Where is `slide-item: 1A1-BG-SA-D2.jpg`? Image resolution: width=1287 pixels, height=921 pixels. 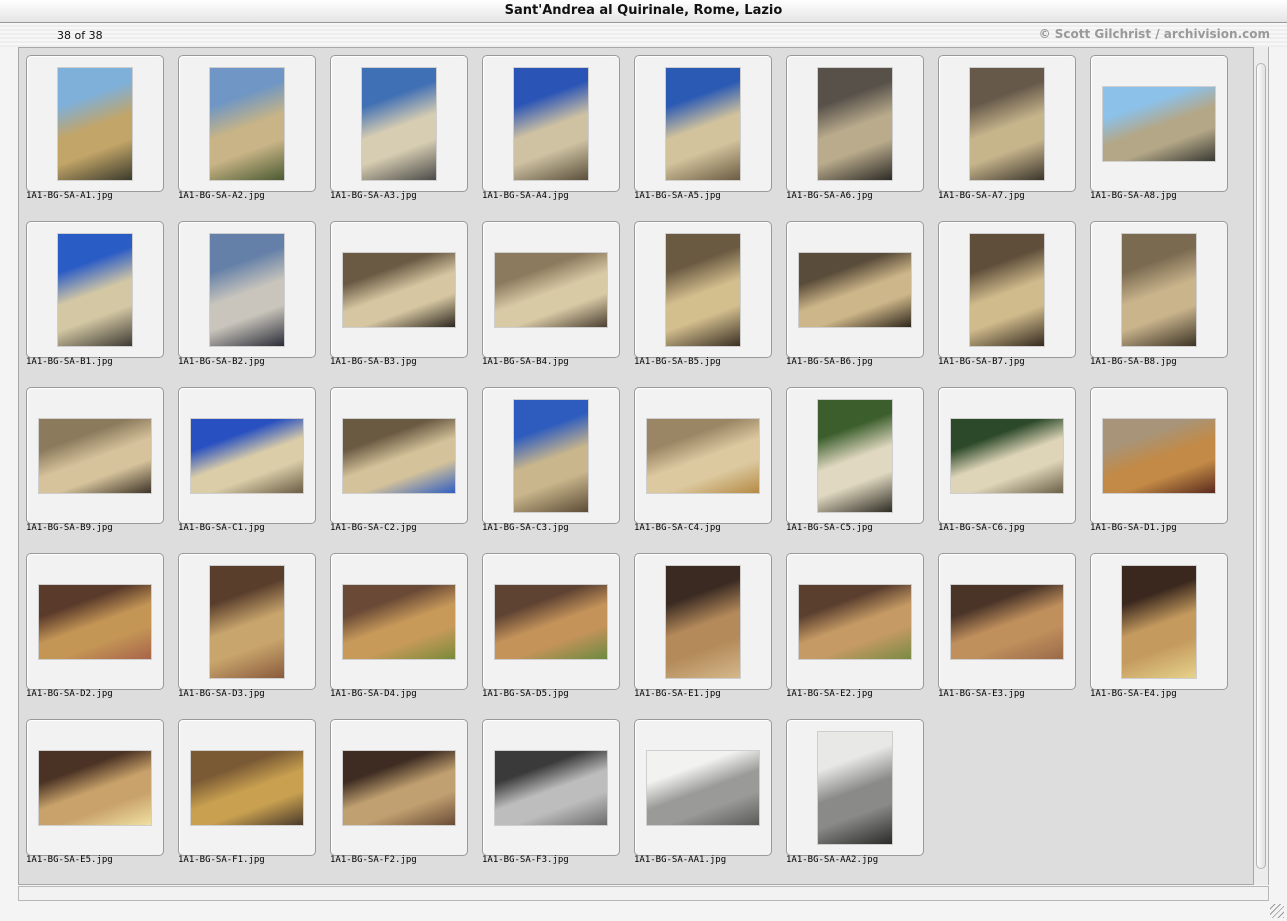
slide-item: 1A1-BG-SA-D2.jpg is located at coordinates (92, 624).